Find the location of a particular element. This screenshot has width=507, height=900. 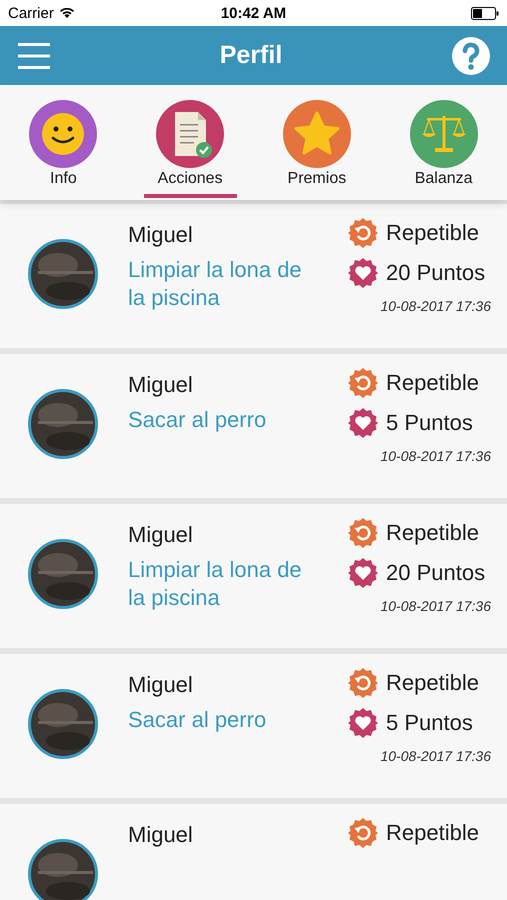

wifi-icon is located at coordinates (66, 13).